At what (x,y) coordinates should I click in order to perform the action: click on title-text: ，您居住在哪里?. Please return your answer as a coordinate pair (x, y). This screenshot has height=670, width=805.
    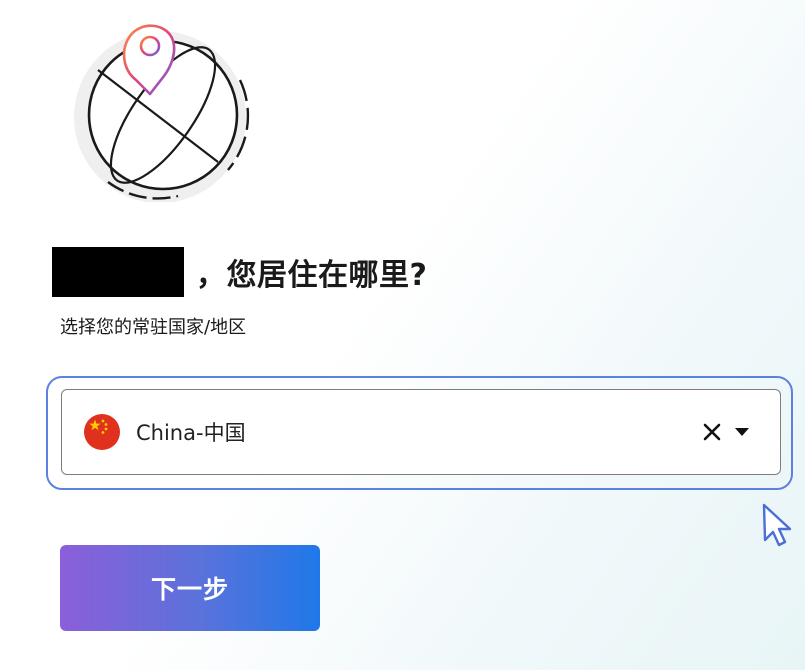
    Looking at the image, I should click on (312, 275).